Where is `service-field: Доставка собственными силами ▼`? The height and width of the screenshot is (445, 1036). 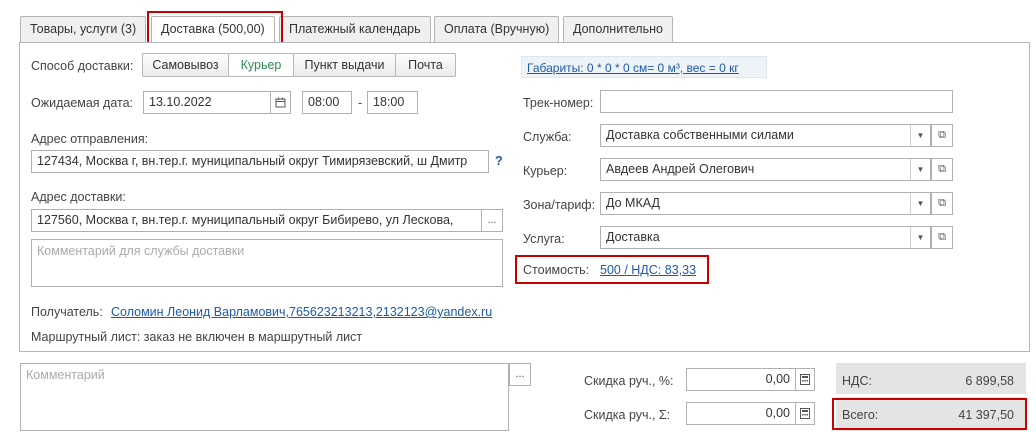
service-field: Доставка собственными силами ▼ is located at coordinates (765, 135).